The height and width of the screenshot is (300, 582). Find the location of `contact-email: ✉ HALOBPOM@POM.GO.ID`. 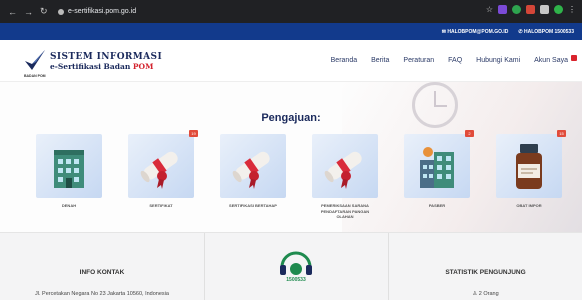

contact-email: ✉ HALOBPOM@POM.GO.ID is located at coordinates (475, 32).